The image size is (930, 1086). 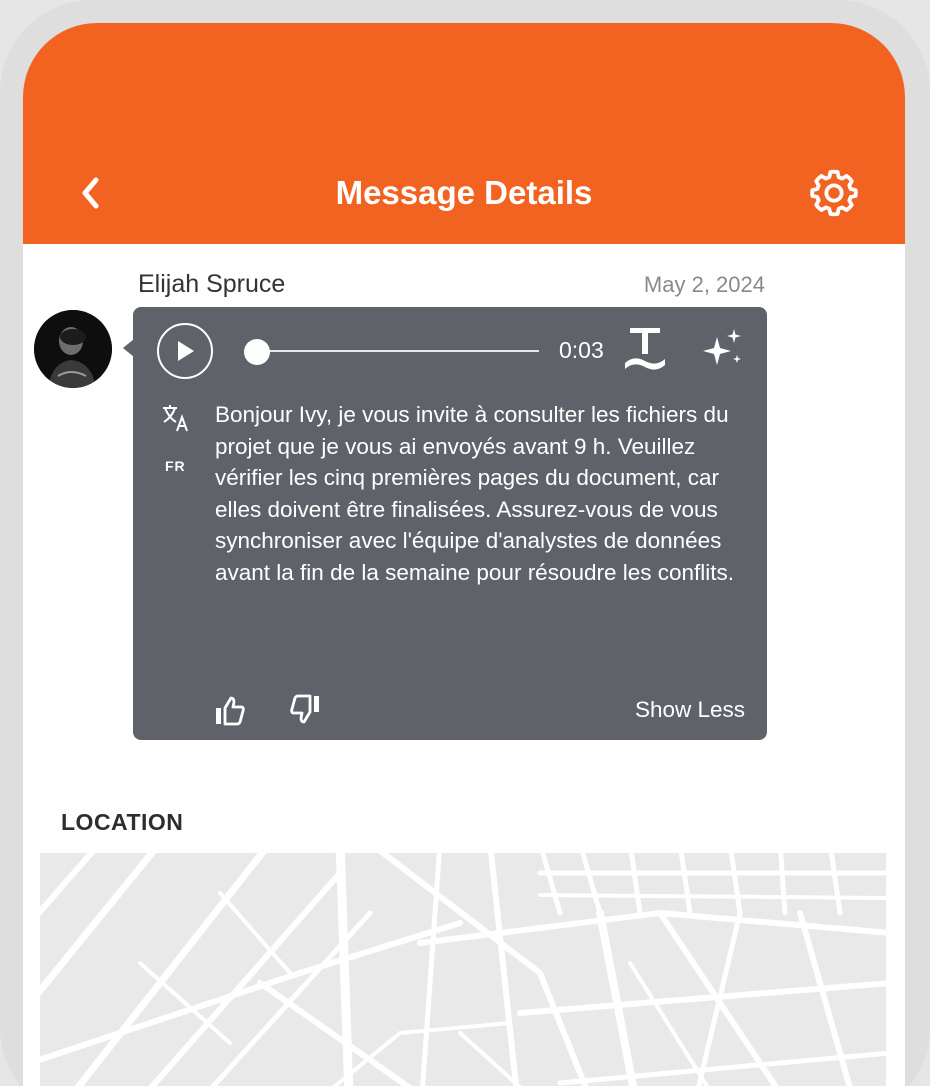 I want to click on text-transcript-icon, so click(x=645, y=349).